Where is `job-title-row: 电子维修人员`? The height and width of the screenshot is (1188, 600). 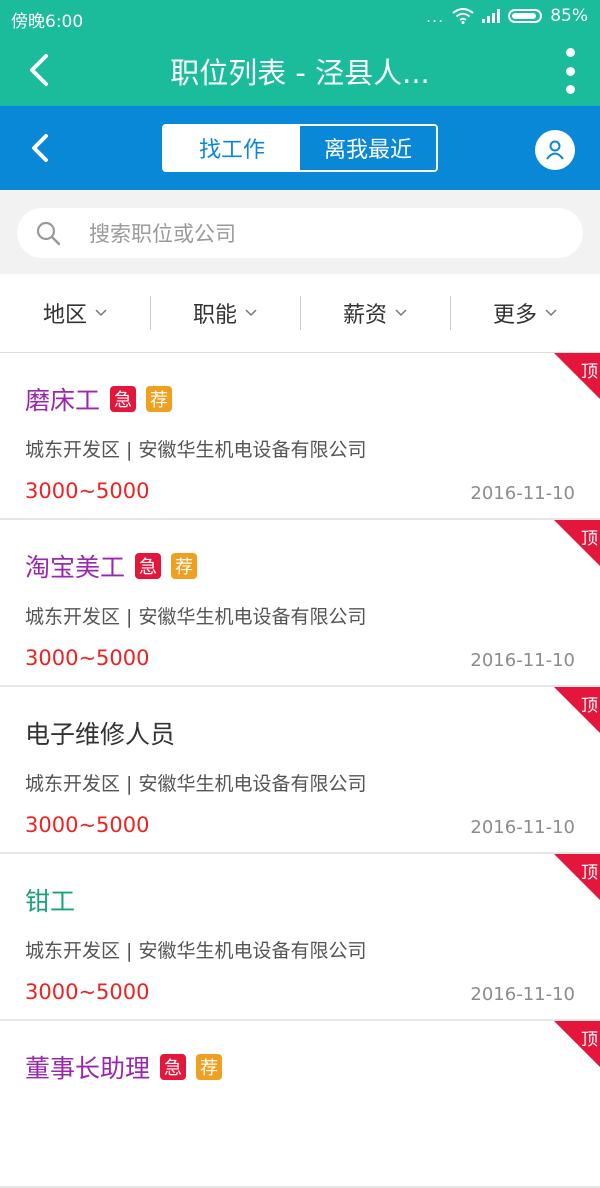 job-title-row: 电子维修人员 is located at coordinates (100, 733).